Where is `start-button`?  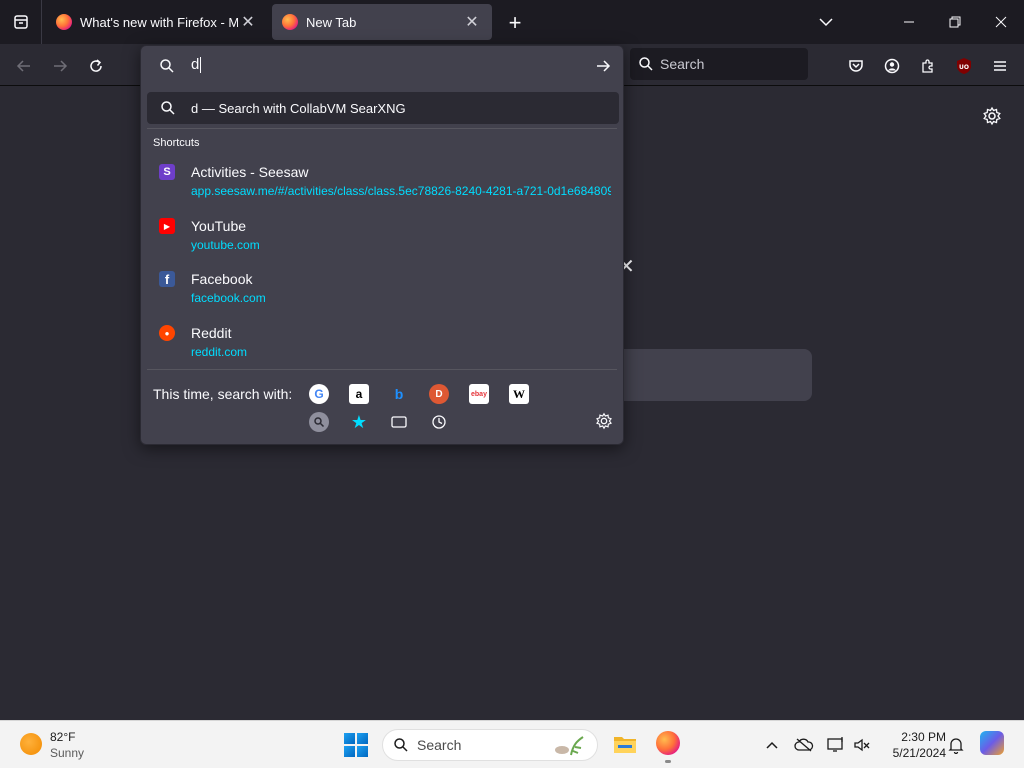 start-button is located at coordinates (356, 745).